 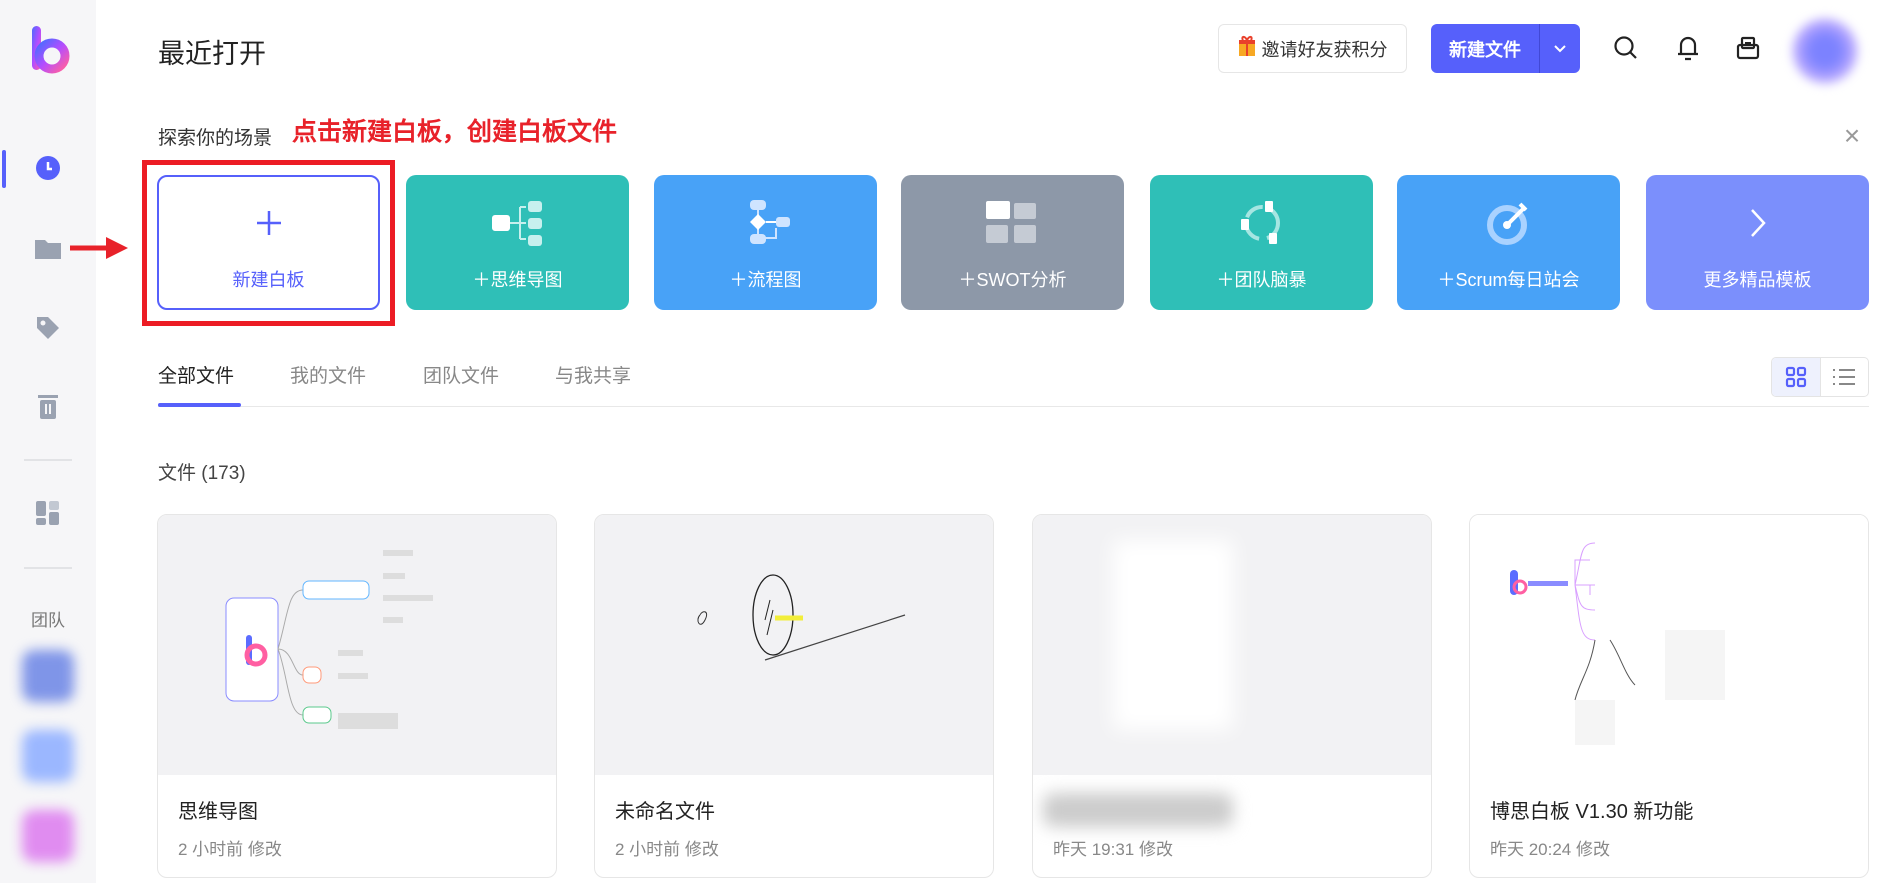 I want to click on file-card: 昨天 19:31 修改, so click(x=1232, y=696).